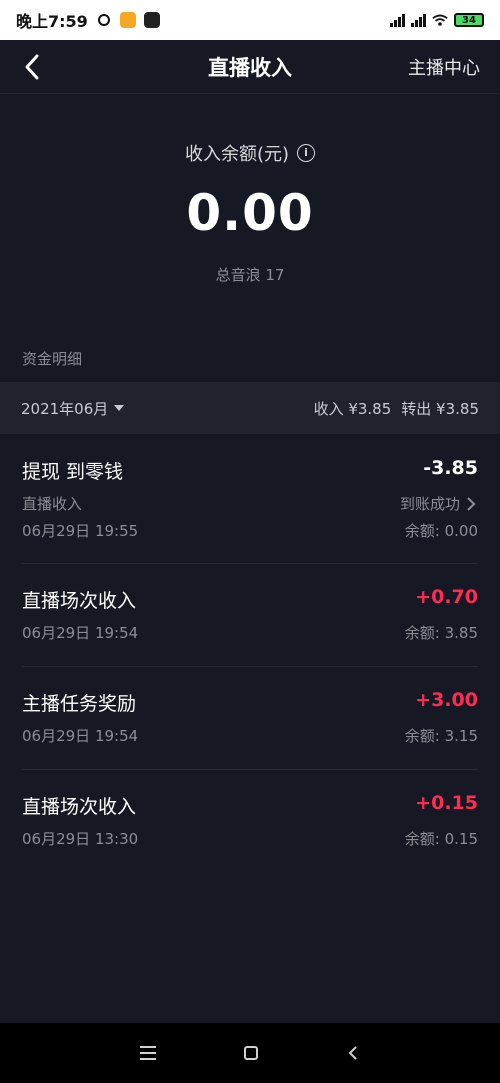  What do you see at coordinates (250, 719) in the screenshot?
I see `transaction-item: 主播任务奖励 +3.00 06月29日 19:54 余额: 3.15` at bounding box center [250, 719].